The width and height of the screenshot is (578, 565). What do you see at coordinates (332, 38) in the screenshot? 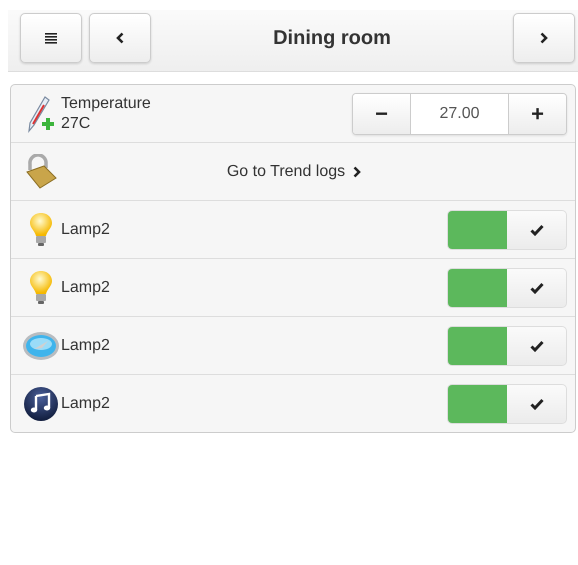
I see `page-title: Dining room` at bounding box center [332, 38].